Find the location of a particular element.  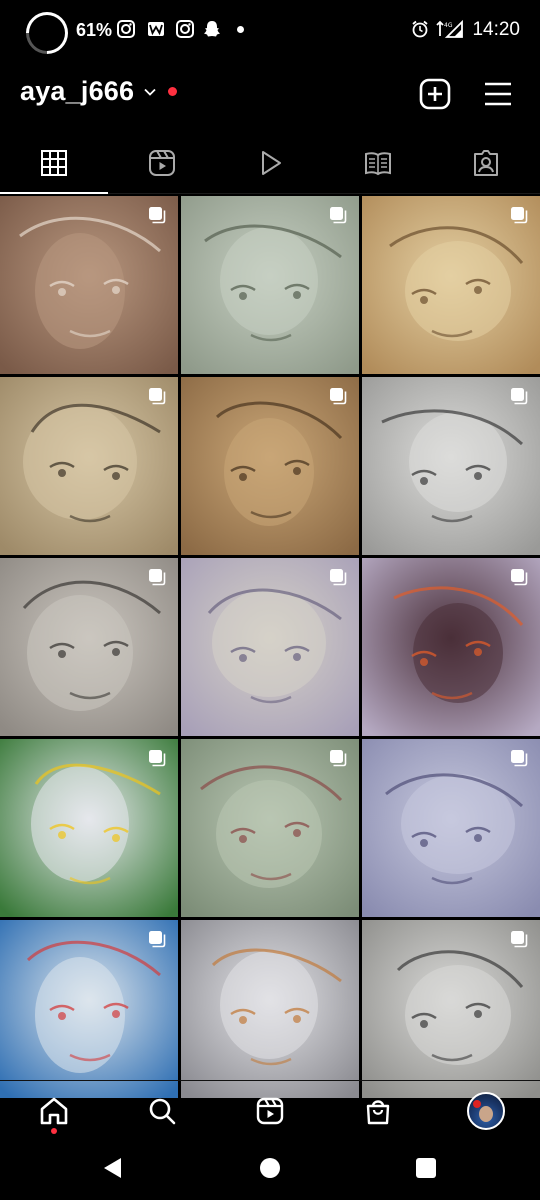

snapchat-icon is located at coordinates (212, 29).